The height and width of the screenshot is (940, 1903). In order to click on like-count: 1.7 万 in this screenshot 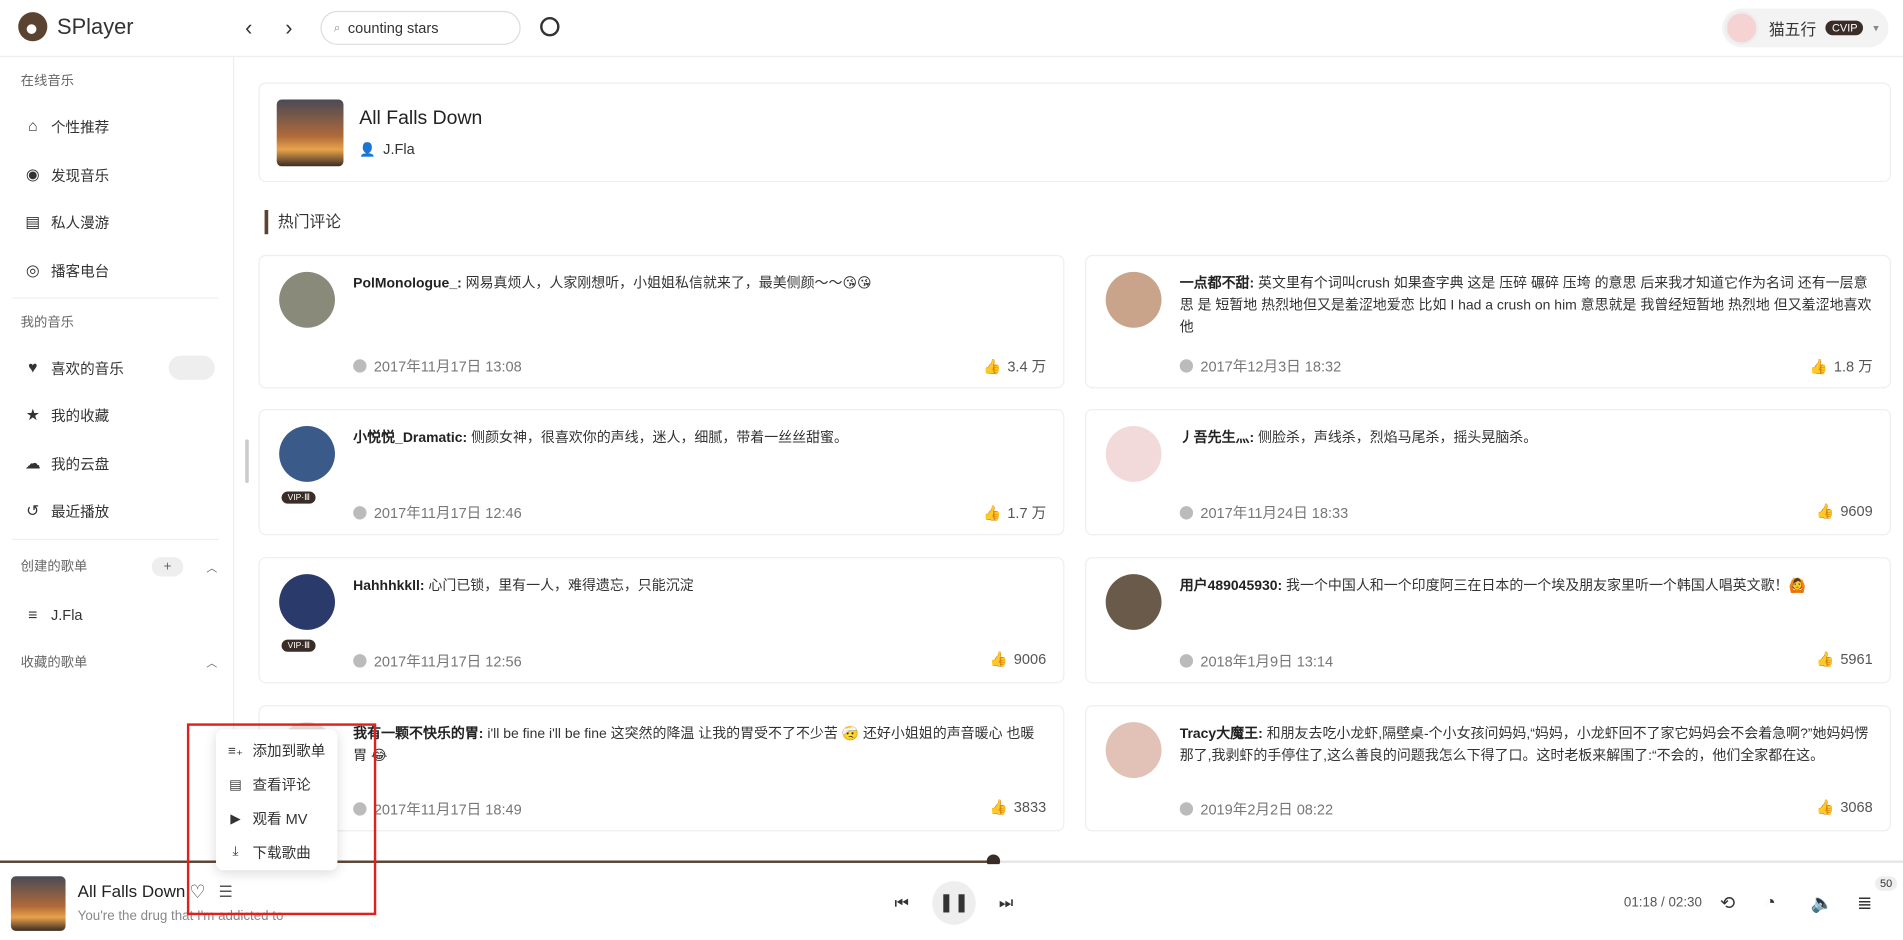, I will do `click(1027, 513)`.